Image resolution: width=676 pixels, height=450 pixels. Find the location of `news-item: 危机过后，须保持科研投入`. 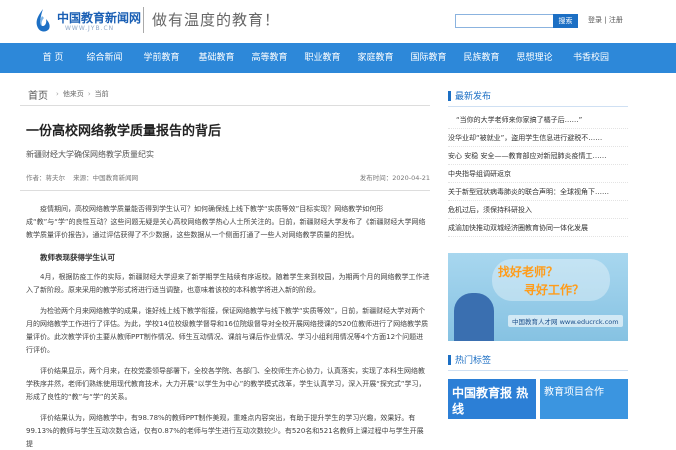

news-item: 危机过后，须保持科研投入 is located at coordinates (538, 210).